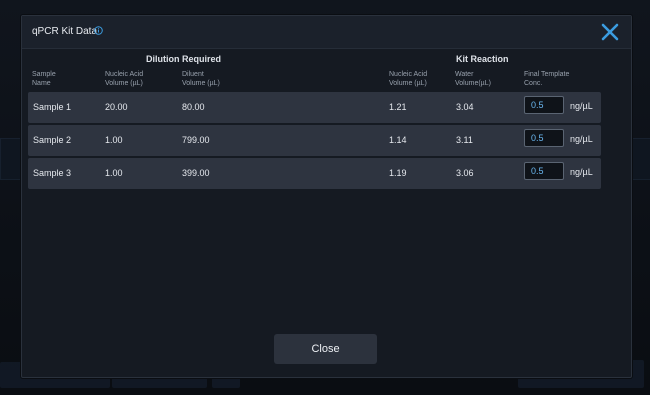 Image resolution: width=650 pixels, height=395 pixels. Describe the element at coordinates (464, 140) in the screenshot. I see `water-volume-cell: 3.11` at that location.